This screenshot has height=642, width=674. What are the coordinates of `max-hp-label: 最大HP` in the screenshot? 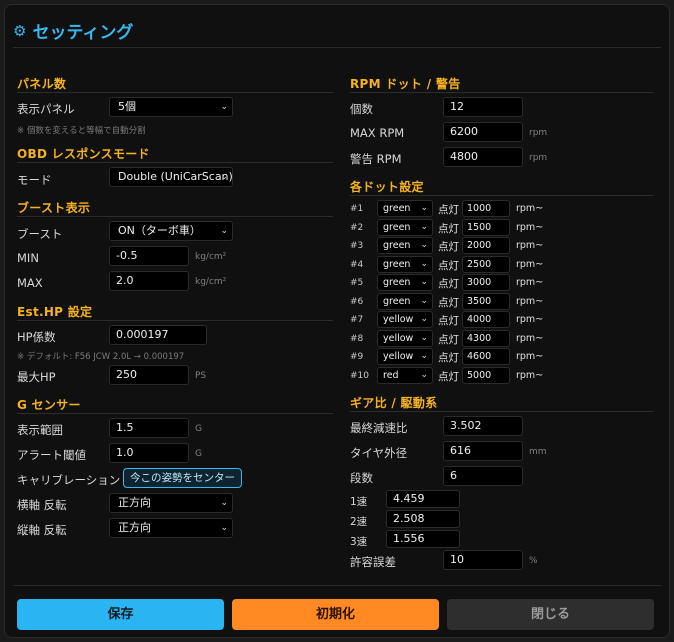 It's located at (36, 377).